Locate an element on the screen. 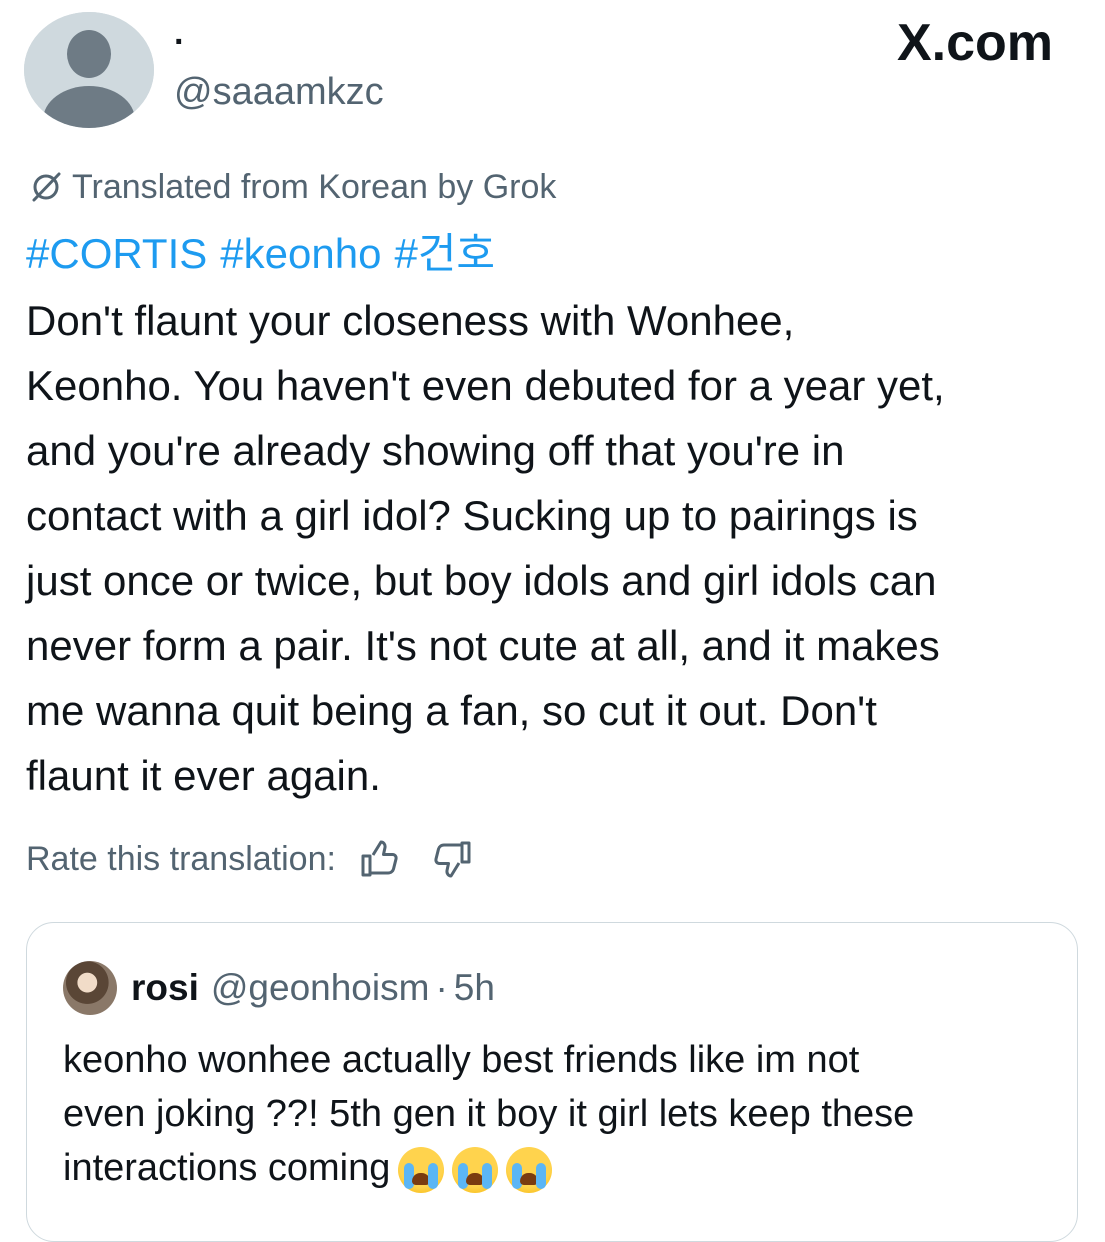 The height and width of the screenshot is (1242, 1105). quoted-author-name: rosi is located at coordinates (165, 988).